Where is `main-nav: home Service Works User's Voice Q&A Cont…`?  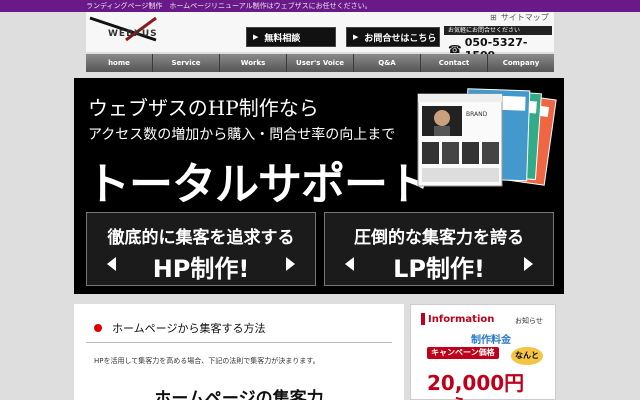
main-nav: home Service Works User's Voice Q&A Cont… is located at coordinates (320, 63).